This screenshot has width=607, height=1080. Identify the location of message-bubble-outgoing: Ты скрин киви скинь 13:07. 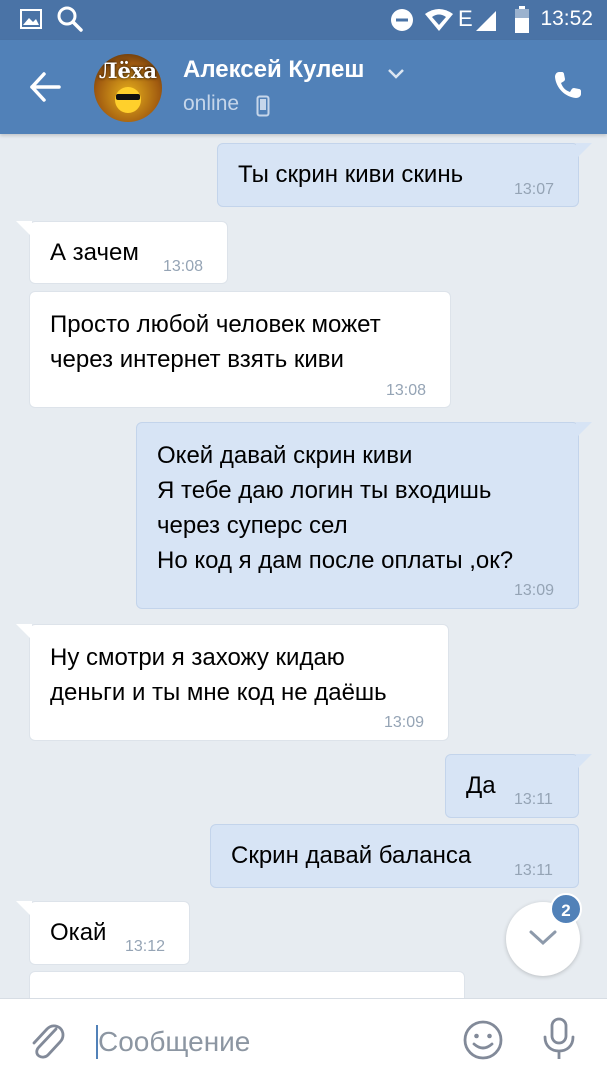
(404, 175).